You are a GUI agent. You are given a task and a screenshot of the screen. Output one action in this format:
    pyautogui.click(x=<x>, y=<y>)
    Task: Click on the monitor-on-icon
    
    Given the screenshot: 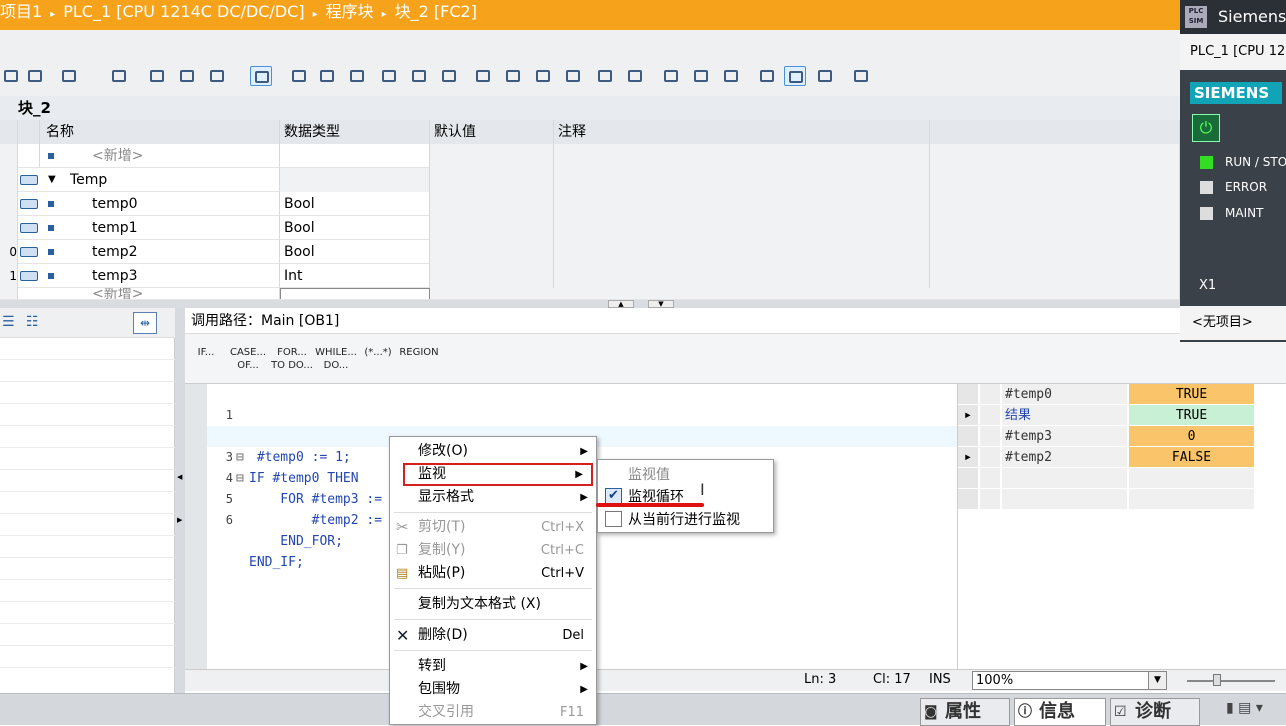 What is the action you would take?
    pyautogui.click(x=795, y=76)
    